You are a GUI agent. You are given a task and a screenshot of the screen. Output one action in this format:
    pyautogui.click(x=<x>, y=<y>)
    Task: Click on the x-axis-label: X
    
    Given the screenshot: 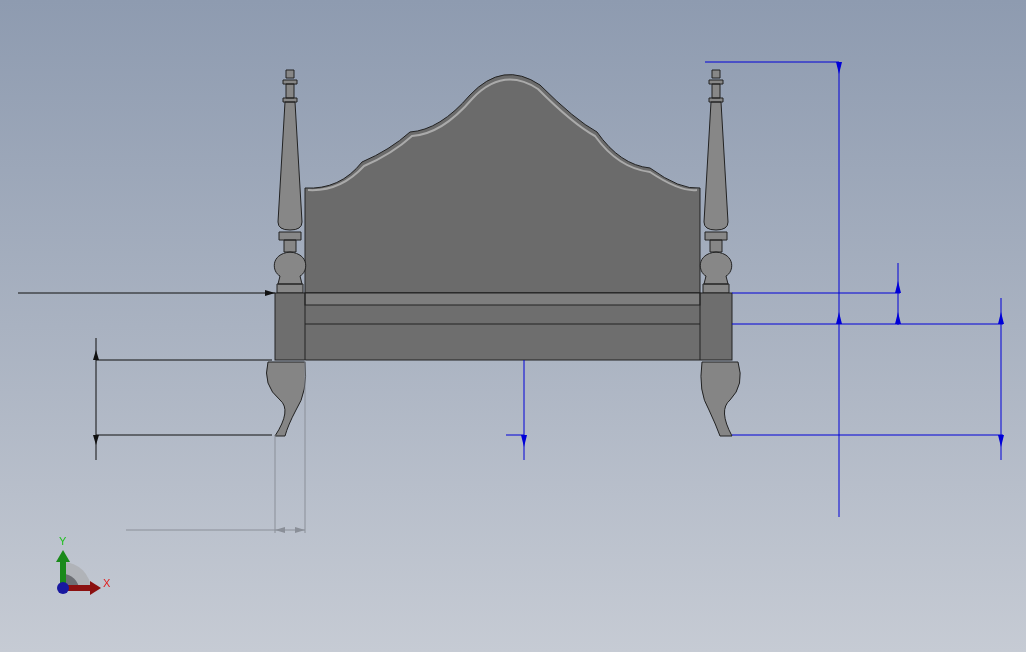 What is the action you would take?
    pyautogui.click(x=107, y=583)
    